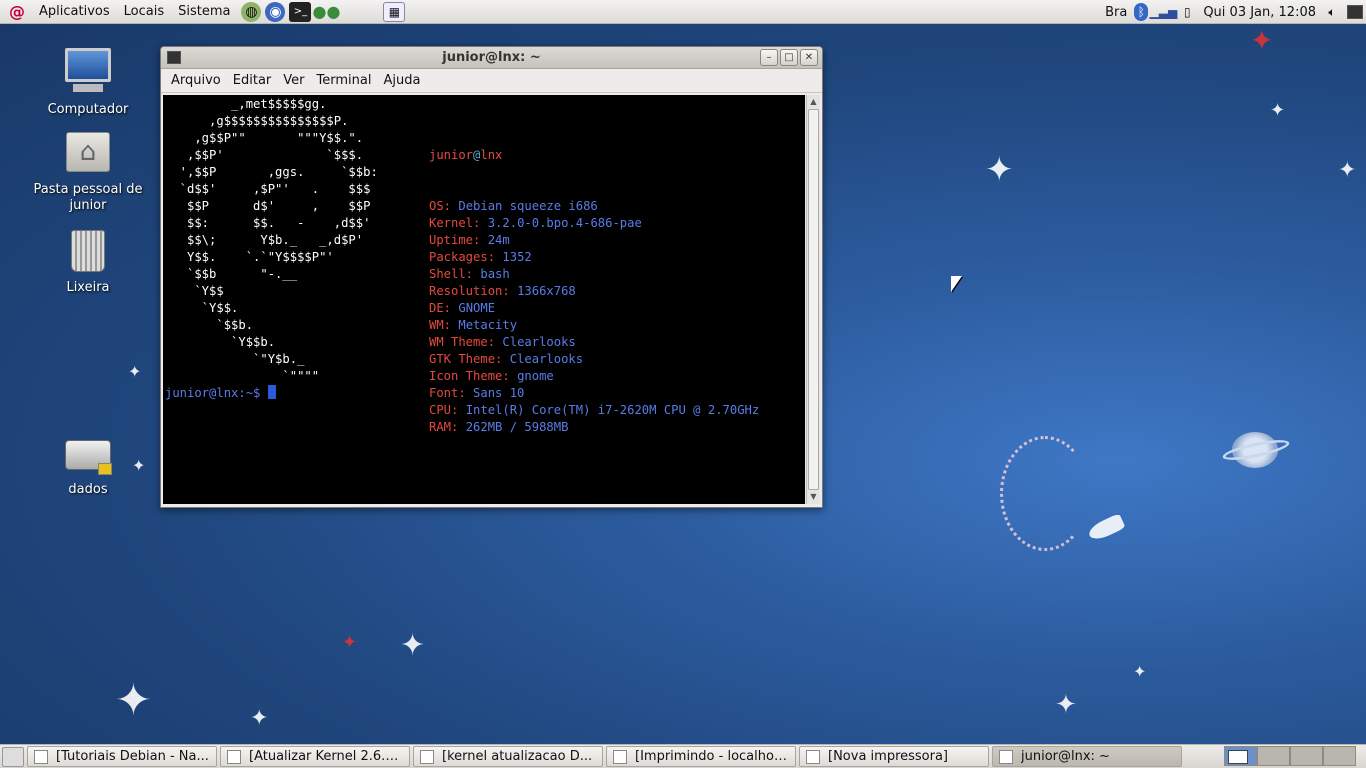 The height and width of the screenshot is (768, 1366). Describe the element at coordinates (88, 88) in the screenshot. I see `computer-stand` at that location.